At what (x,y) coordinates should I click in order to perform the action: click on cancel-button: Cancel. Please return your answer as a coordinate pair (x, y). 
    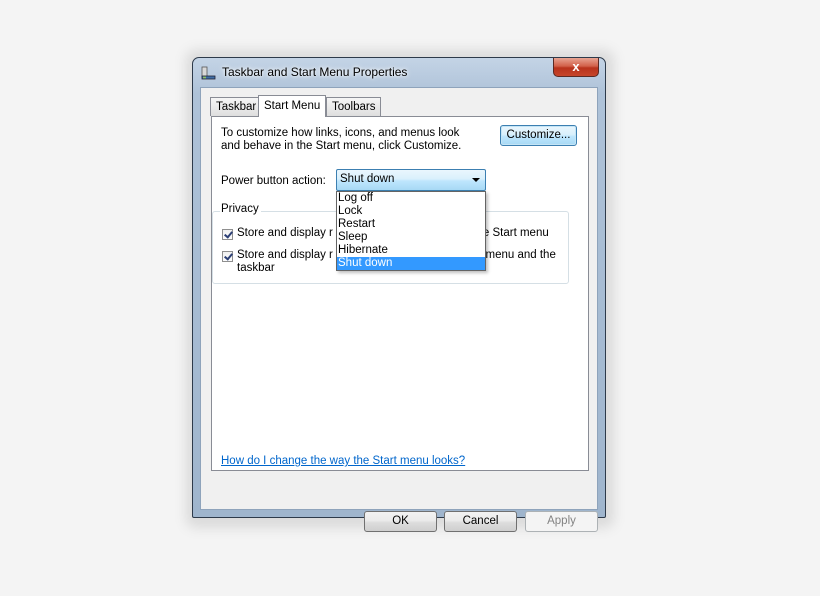
    Looking at the image, I should click on (480, 521).